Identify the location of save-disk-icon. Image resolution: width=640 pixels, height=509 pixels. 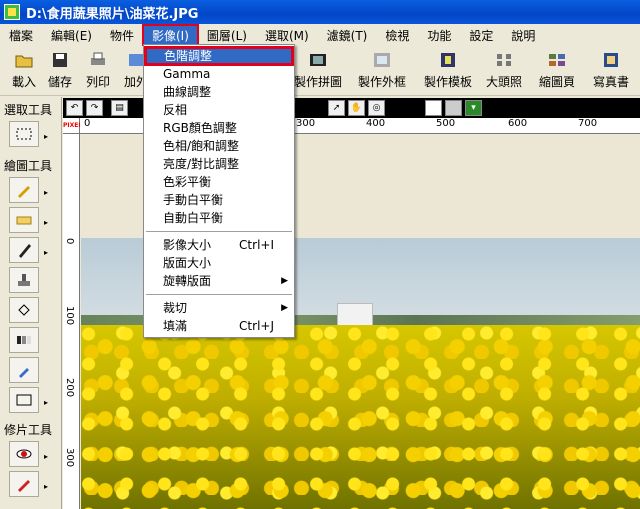
(60, 60).